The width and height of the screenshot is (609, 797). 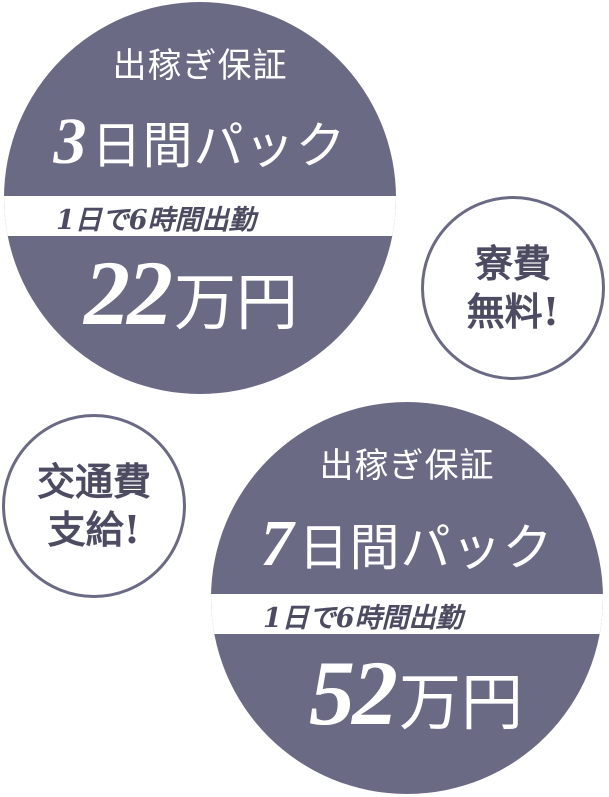 What do you see at coordinates (128, 293) in the screenshot?
I see `plan-3day-amount: 22` at bounding box center [128, 293].